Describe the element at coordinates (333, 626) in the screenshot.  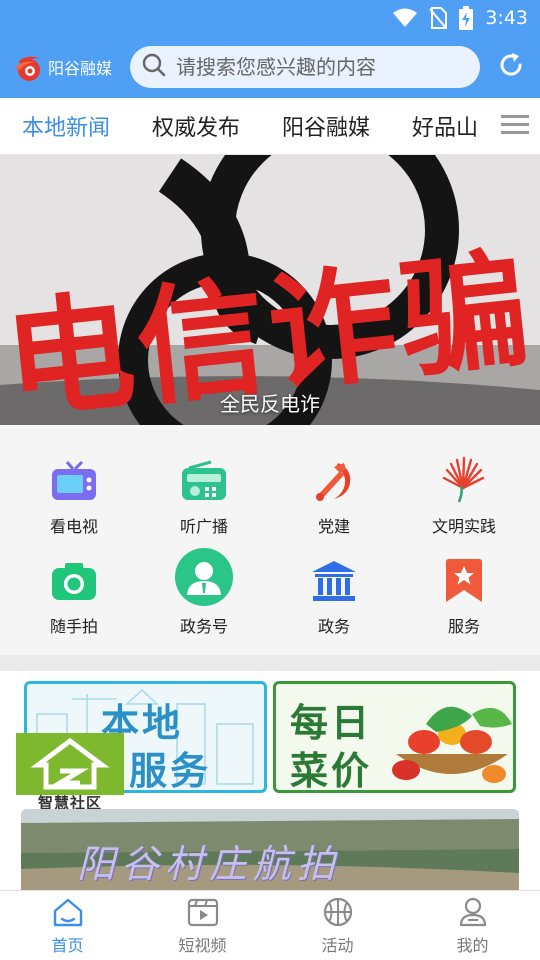
I see `grid-label-government: 政务` at that location.